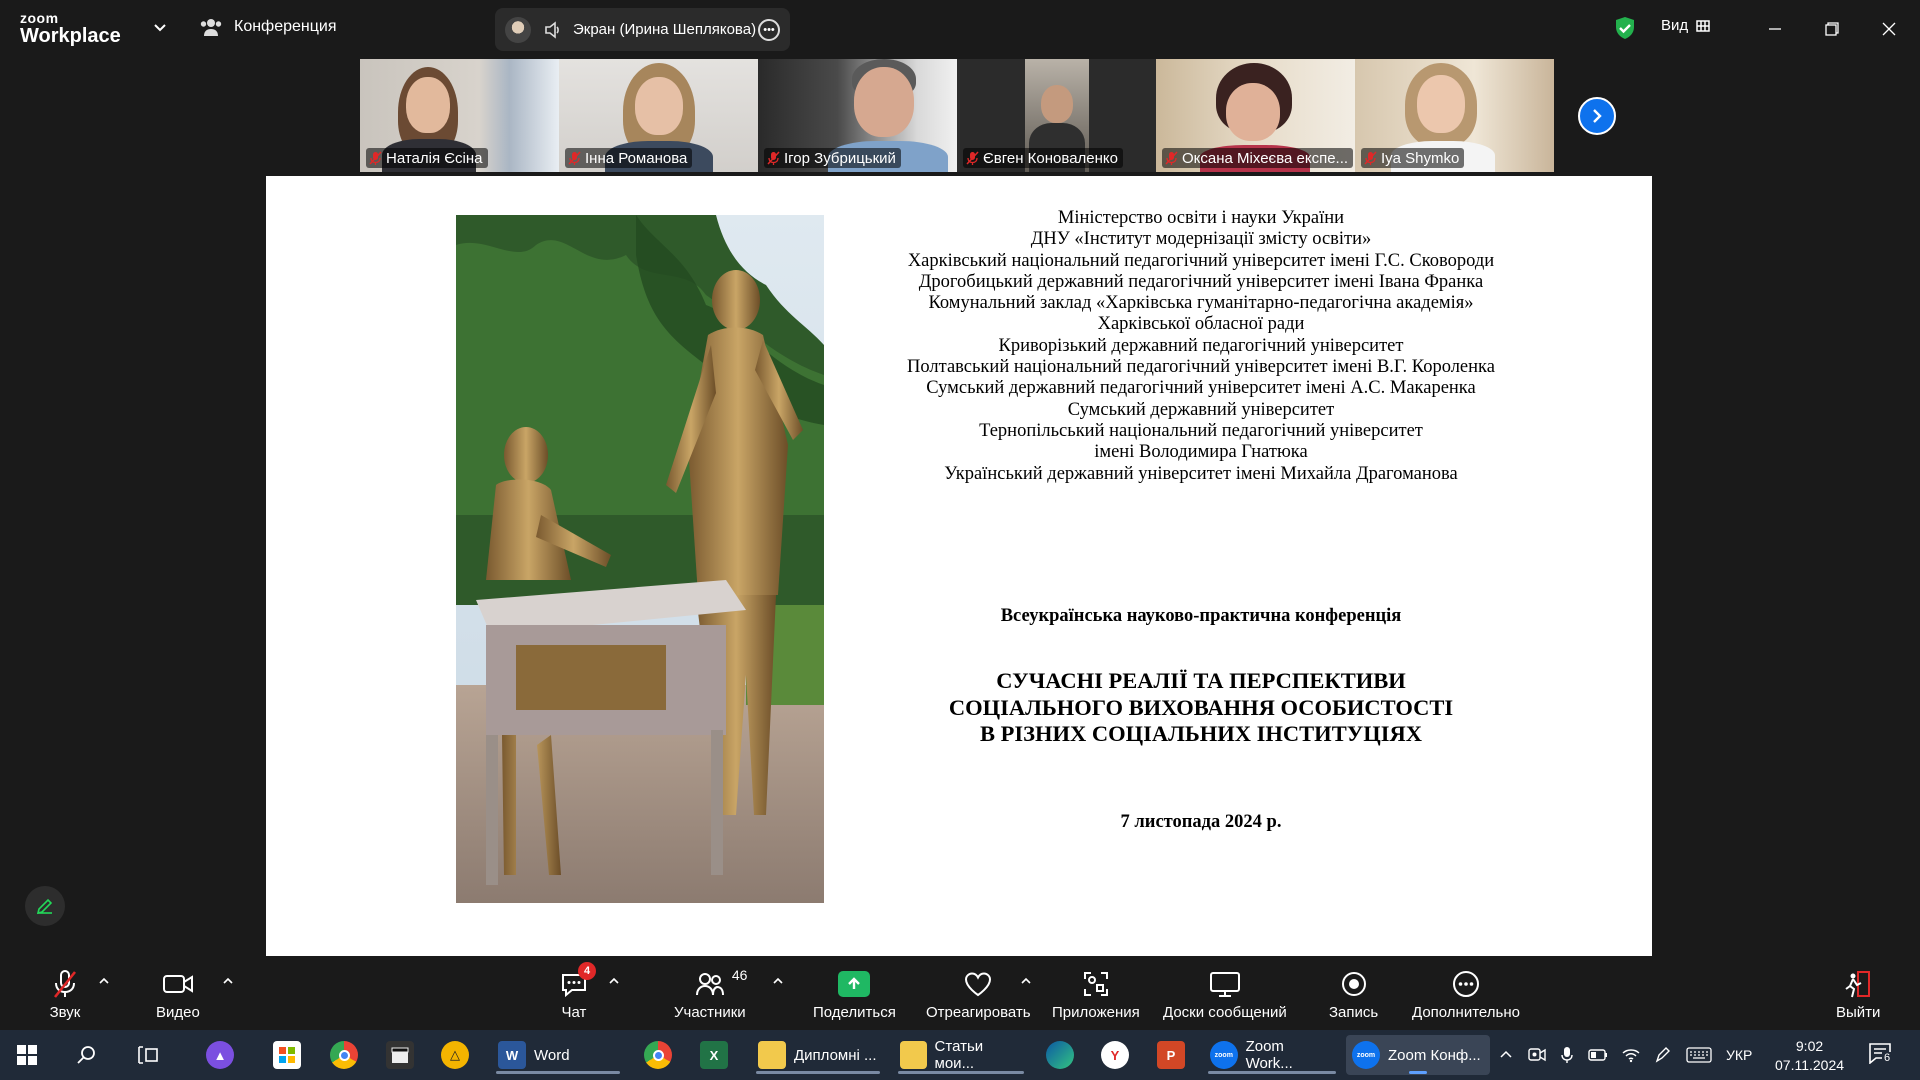 Image resolution: width=1920 pixels, height=1080 pixels. Describe the element at coordinates (211, 27) in the screenshot. I see `participants-group-icon` at that location.